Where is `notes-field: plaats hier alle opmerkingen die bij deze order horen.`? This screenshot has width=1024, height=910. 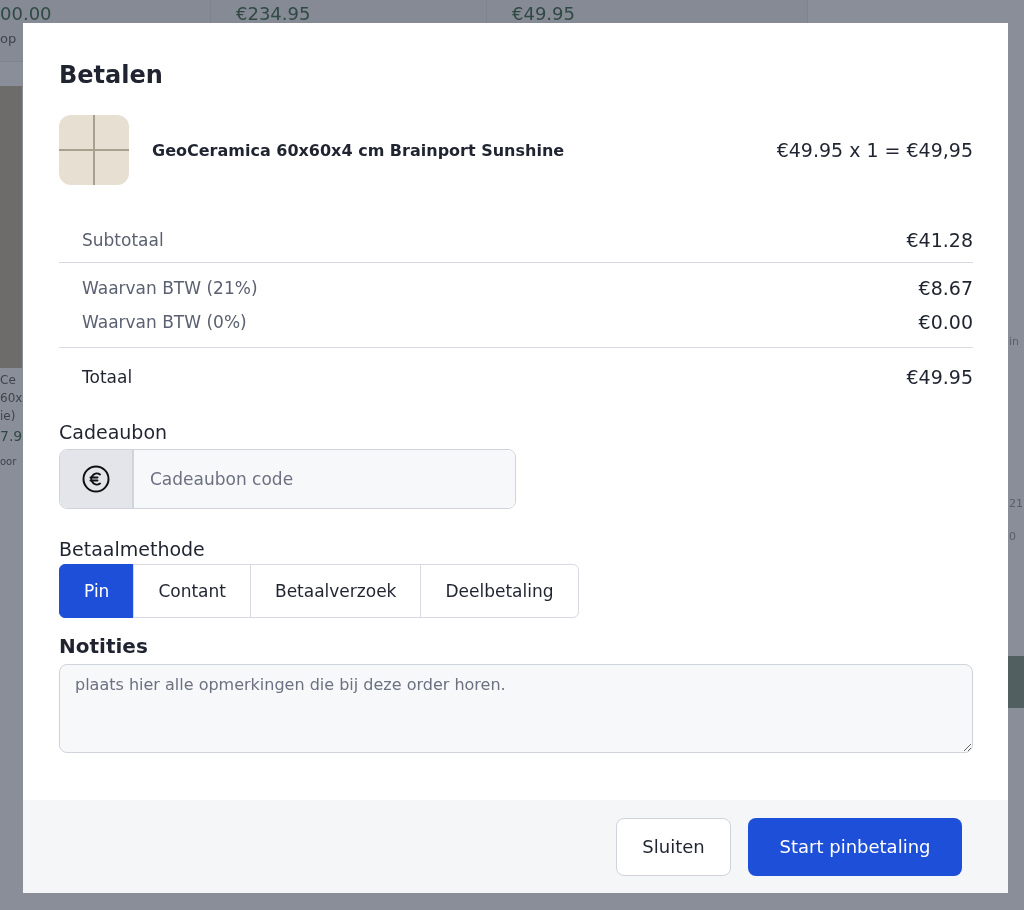 notes-field: plaats hier alle opmerkingen die bij deze order horen. is located at coordinates (516, 708).